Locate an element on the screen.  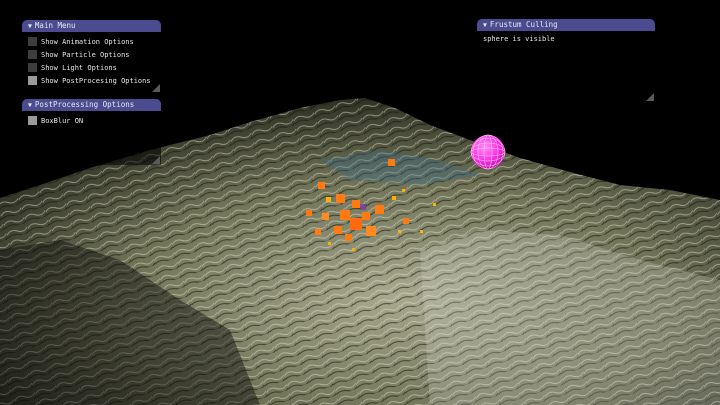
frustum-titlebar: ▼ Frustum Culling is located at coordinates (566, 25).